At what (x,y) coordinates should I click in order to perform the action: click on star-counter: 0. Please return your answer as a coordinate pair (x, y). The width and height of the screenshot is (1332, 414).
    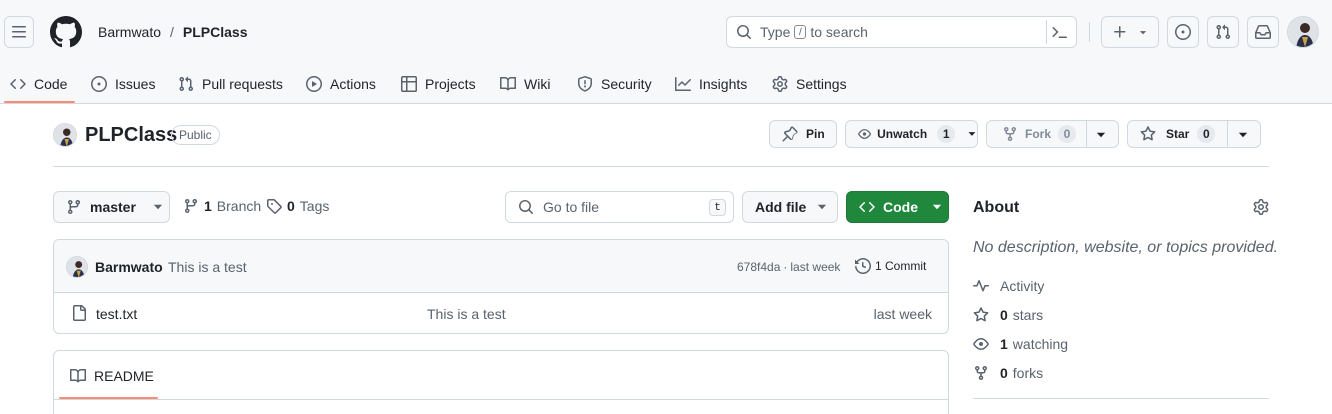
    Looking at the image, I should click on (1206, 134).